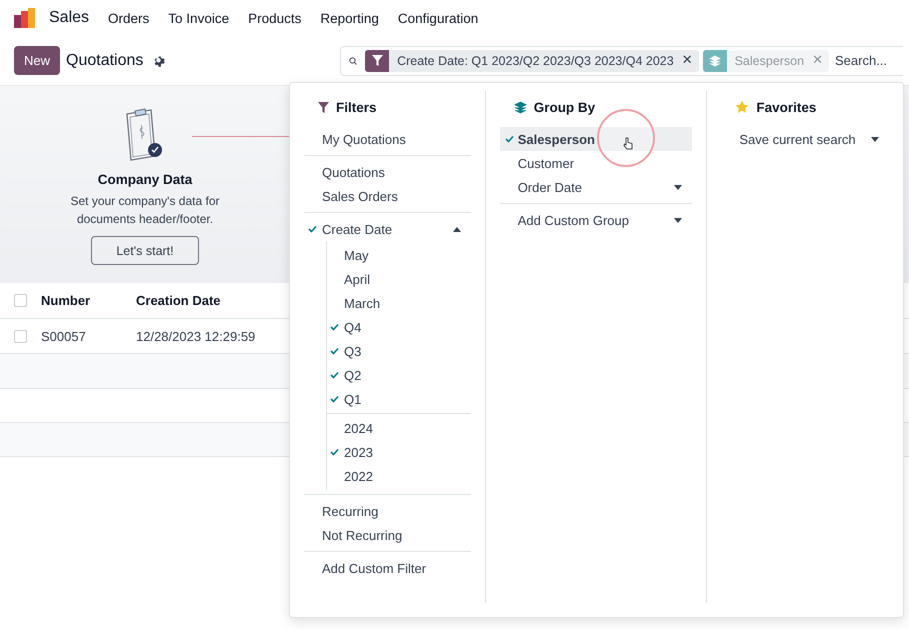 This screenshot has height=629, width=909. I want to click on filter-option: April, so click(399, 279).